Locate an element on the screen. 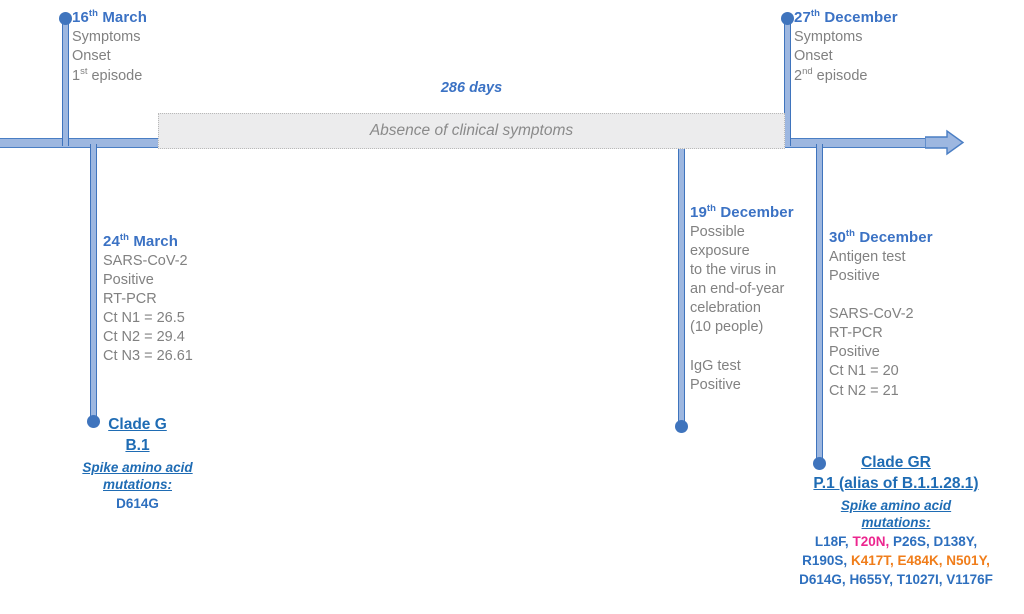  mutation-entry: E484K, is located at coordinates (920, 560).